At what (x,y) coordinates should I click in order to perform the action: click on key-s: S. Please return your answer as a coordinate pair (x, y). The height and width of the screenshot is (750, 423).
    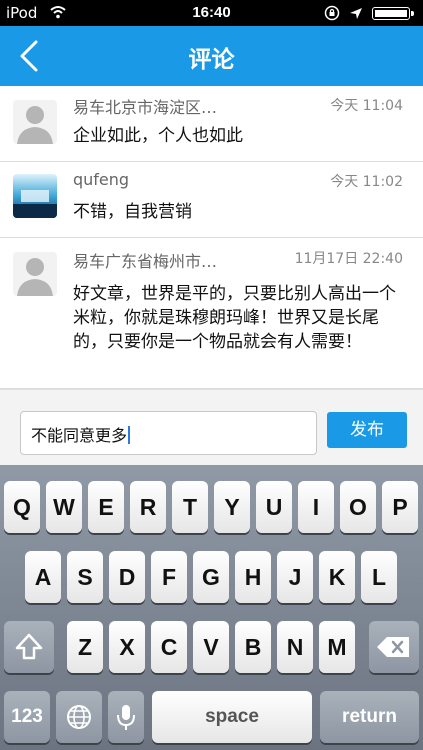
    Looking at the image, I should click on (85, 577).